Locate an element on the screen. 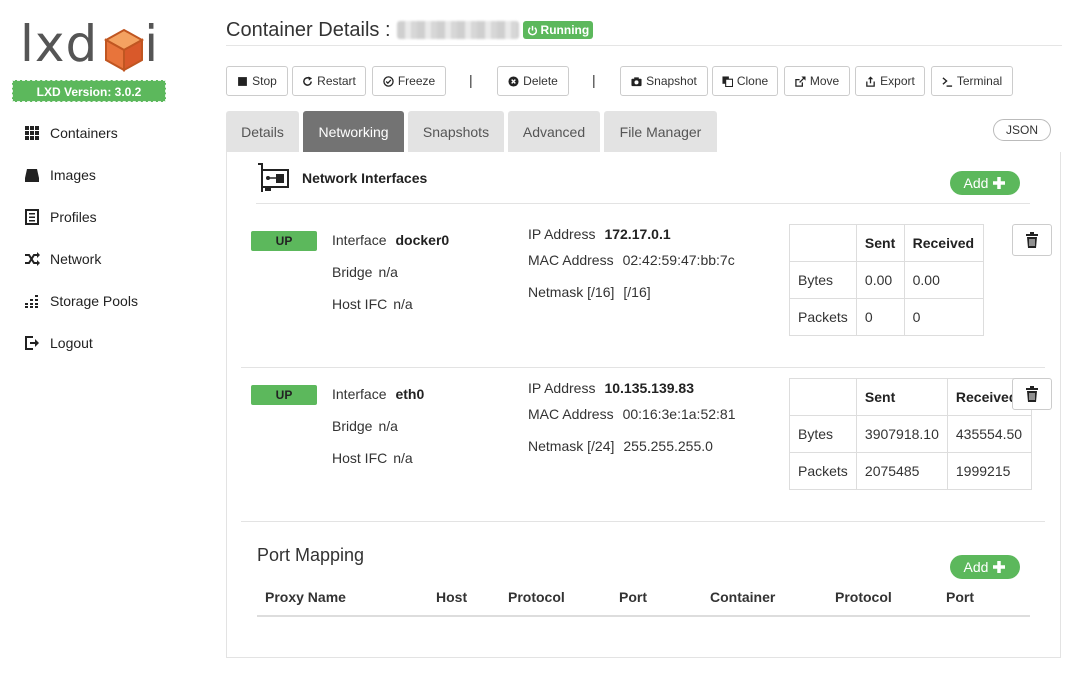 Image resolution: width=1092 pixels, height=686 pixels. stop-icon is located at coordinates (243, 81).